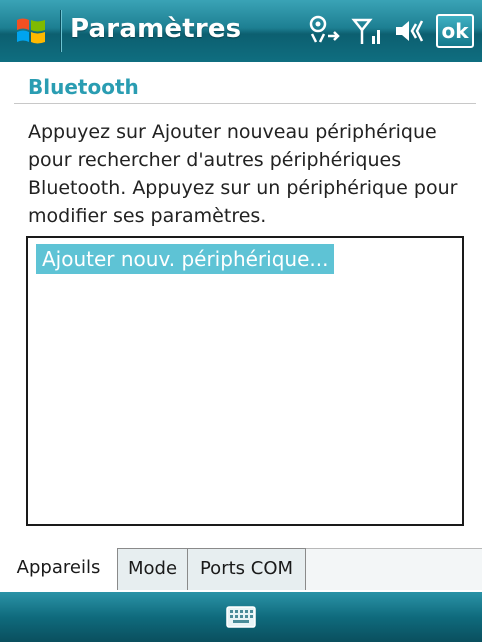 Image resolution: width=482 pixels, height=642 pixels. Describe the element at coordinates (368, 31) in the screenshot. I see `signal-strength-icon` at that location.